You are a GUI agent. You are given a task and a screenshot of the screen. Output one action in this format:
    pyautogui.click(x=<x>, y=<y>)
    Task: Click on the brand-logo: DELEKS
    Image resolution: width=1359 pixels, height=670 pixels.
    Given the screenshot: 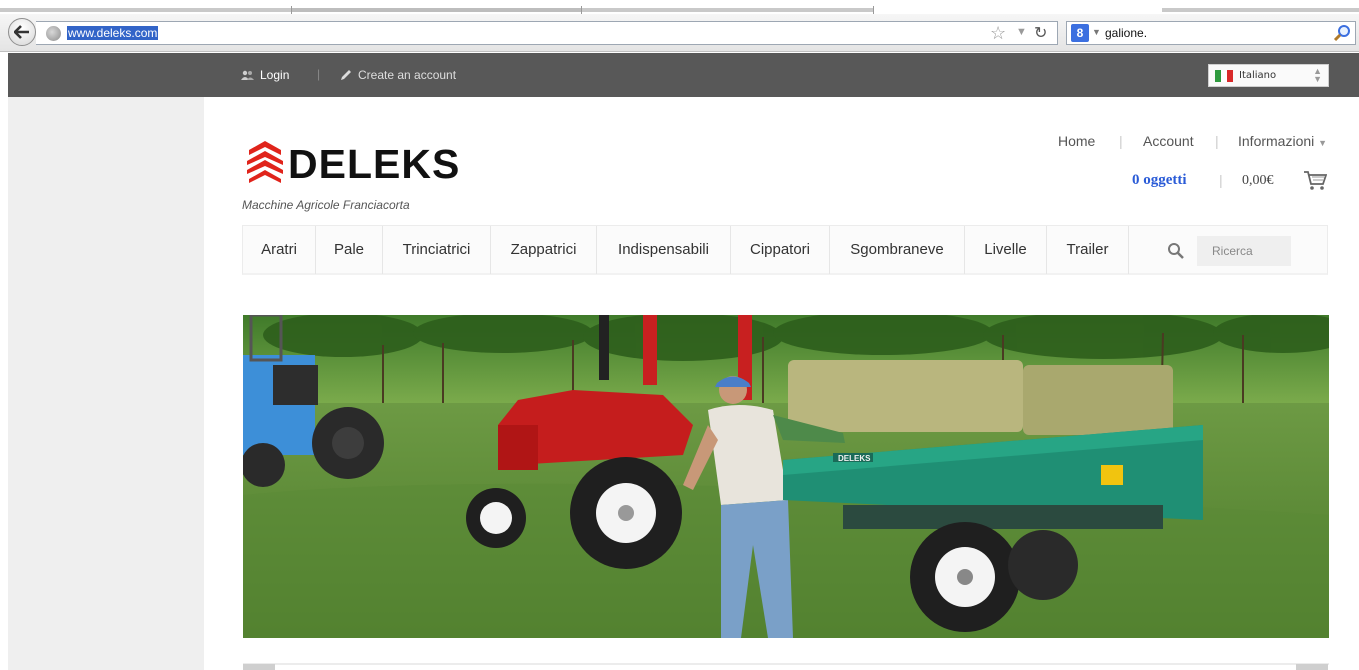 What is the action you would take?
    pyautogui.click(x=357, y=164)
    